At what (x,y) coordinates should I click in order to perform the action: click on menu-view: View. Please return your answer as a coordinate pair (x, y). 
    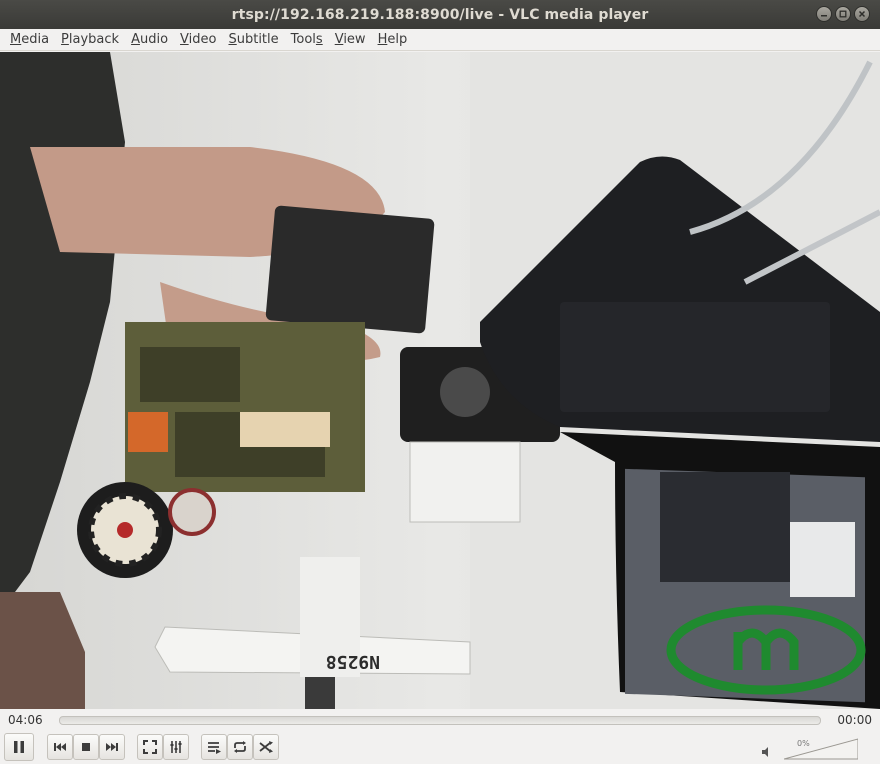
    Looking at the image, I should click on (350, 40).